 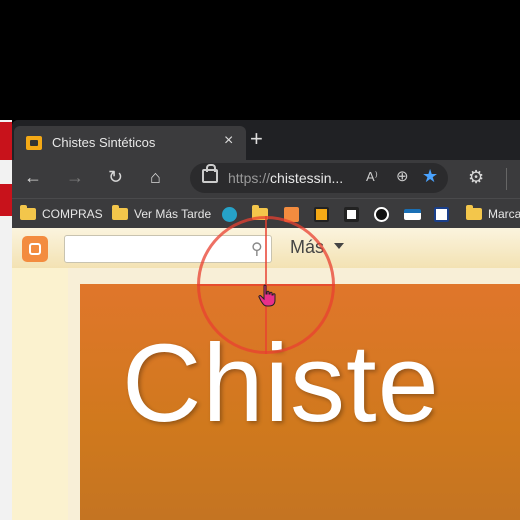 I want to click on bookmark-blogger-dark, so click(x=321, y=214).